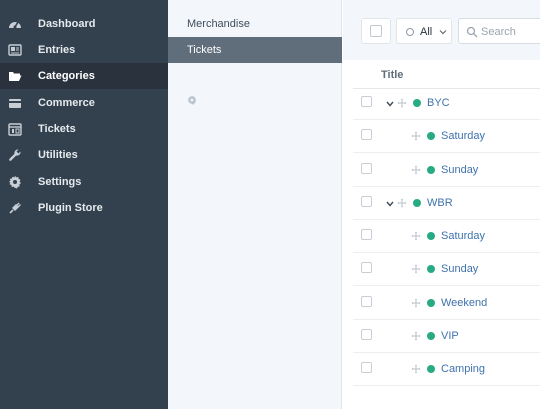  What do you see at coordinates (255, 24) in the screenshot?
I see `source-merchandise: Merchandise` at bounding box center [255, 24].